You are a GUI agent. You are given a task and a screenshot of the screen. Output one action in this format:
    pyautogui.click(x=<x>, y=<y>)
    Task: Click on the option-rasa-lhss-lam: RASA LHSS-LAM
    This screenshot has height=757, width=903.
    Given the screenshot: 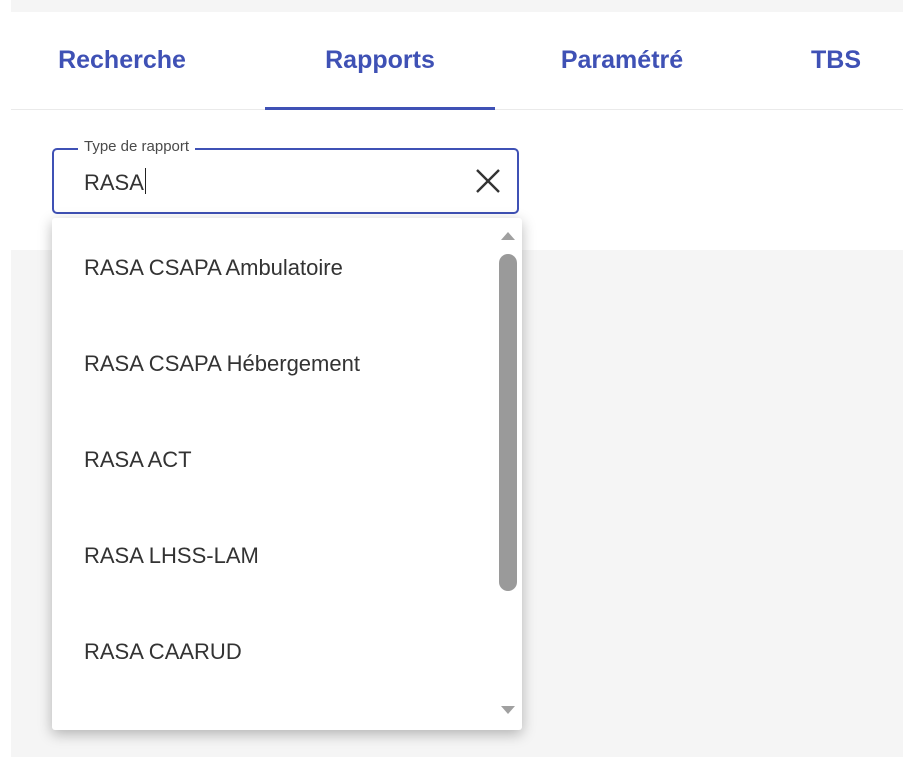 What is the action you would take?
    pyautogui.click(x=272, y=556)
    